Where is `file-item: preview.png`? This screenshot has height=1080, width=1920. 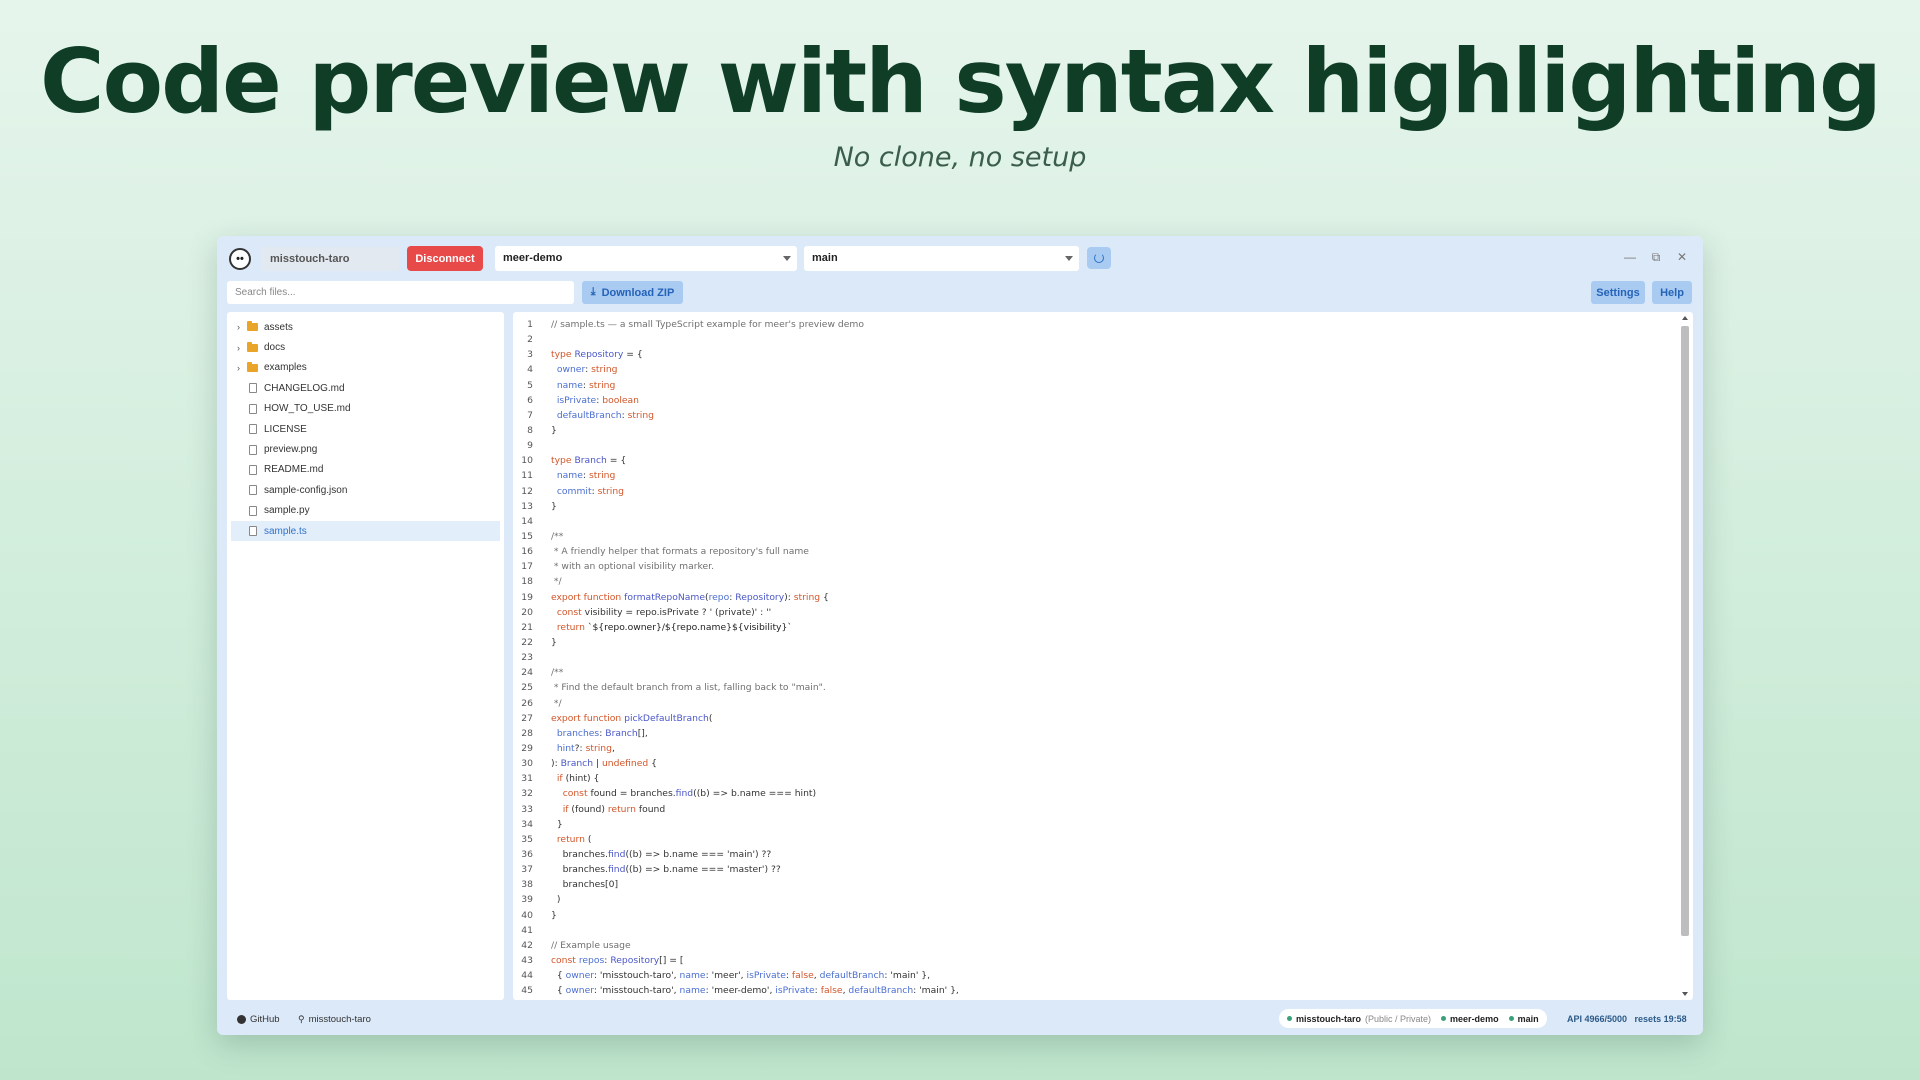
file-item: preview.png is located at coordinates (365, 449).